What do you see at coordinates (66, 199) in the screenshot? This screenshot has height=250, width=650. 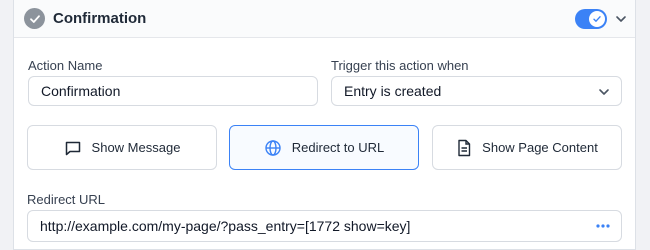 I see `redirect-url-label: Redirect URL` at bounding box center [66, 199].